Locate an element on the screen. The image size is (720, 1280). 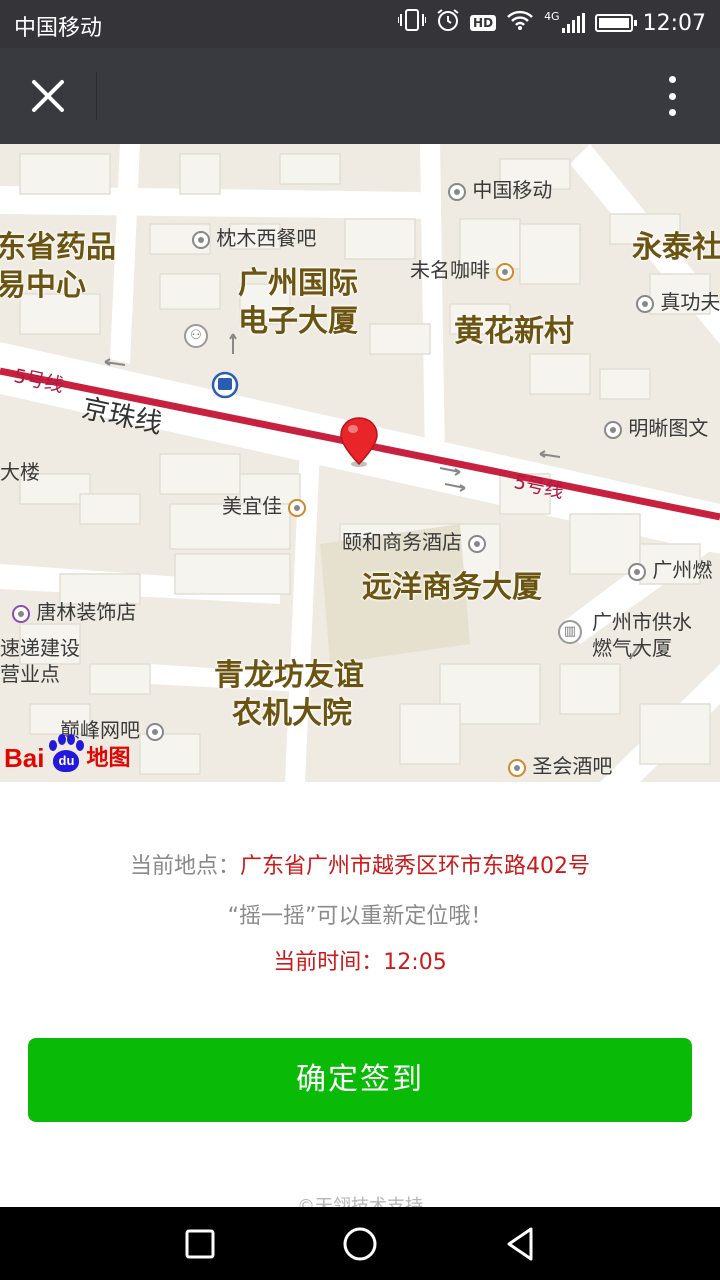
poi-label: 广州燃 is located at coordinates (682, 570).